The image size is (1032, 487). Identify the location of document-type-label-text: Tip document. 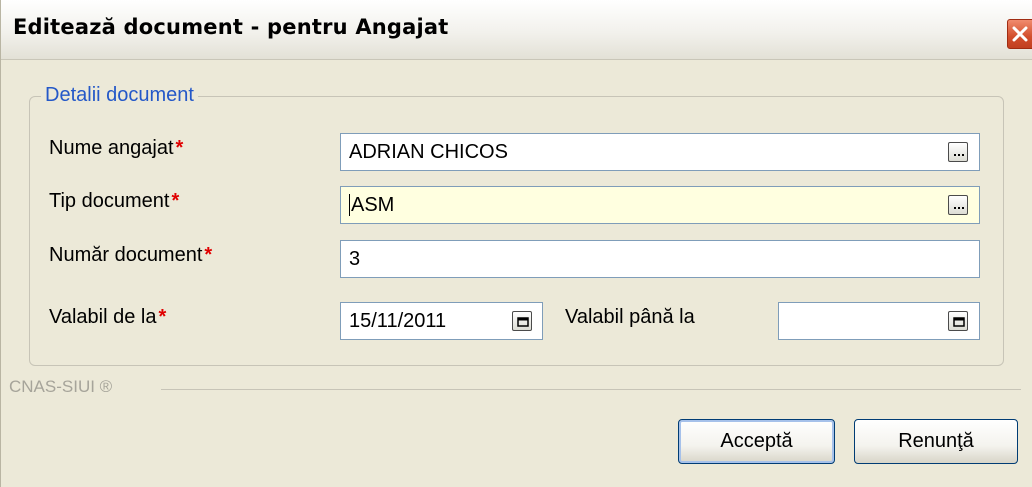
(109, 201).